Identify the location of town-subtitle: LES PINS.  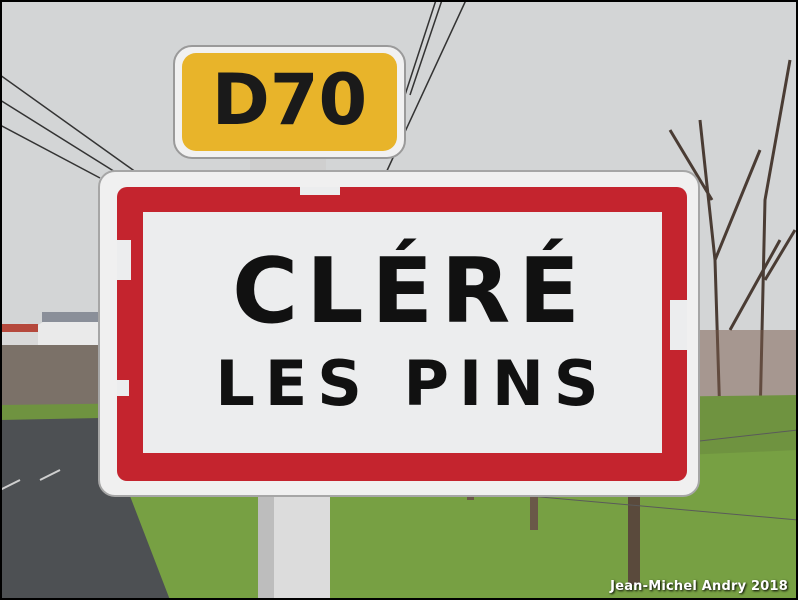
(411, 383).